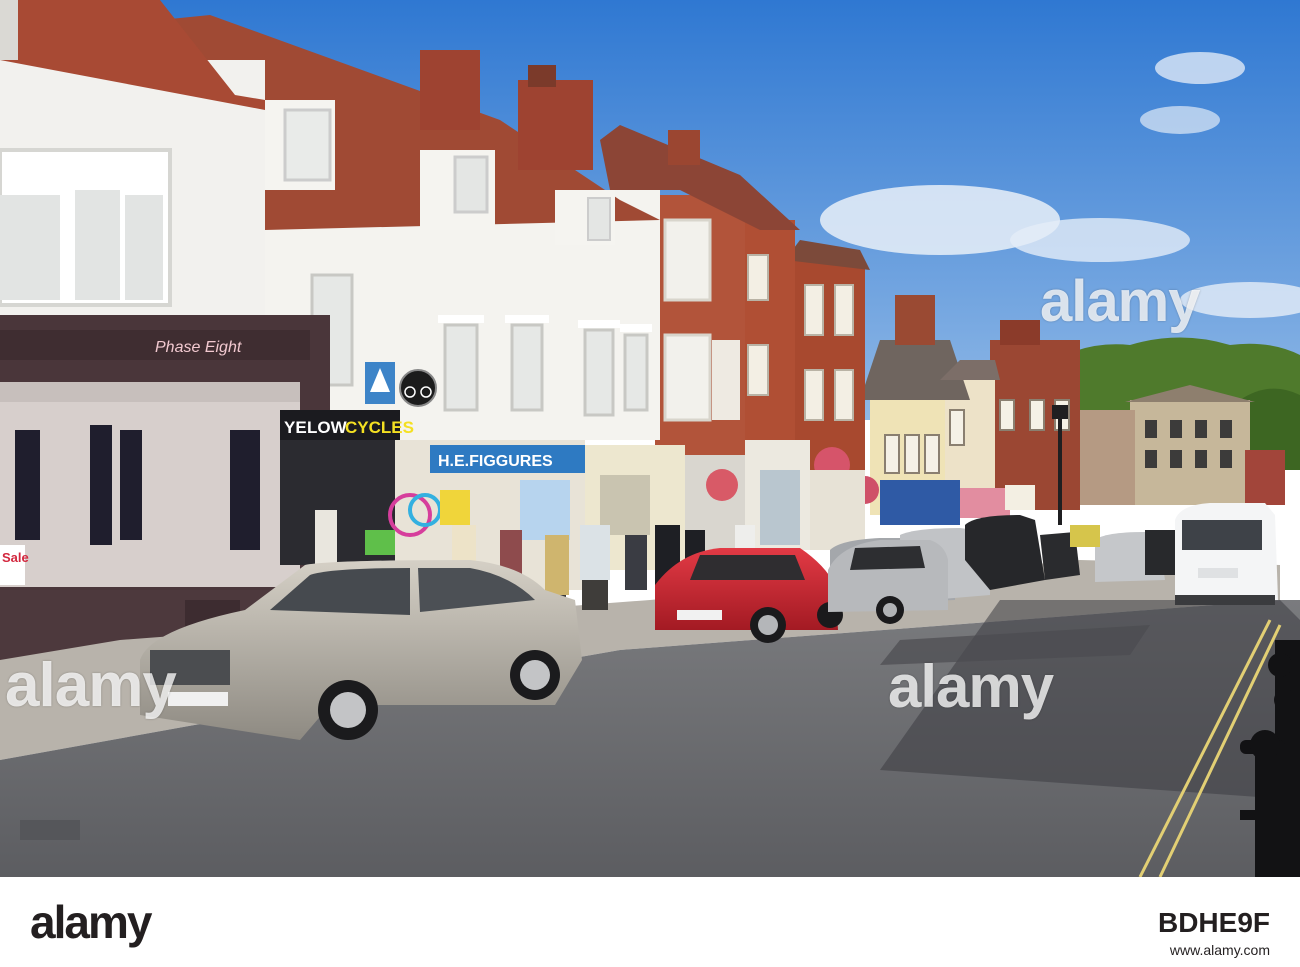  Describe the element at coordinates (198, 347) in the screenshot. I see `phase-eight-sign: Phase Eight` at that location.